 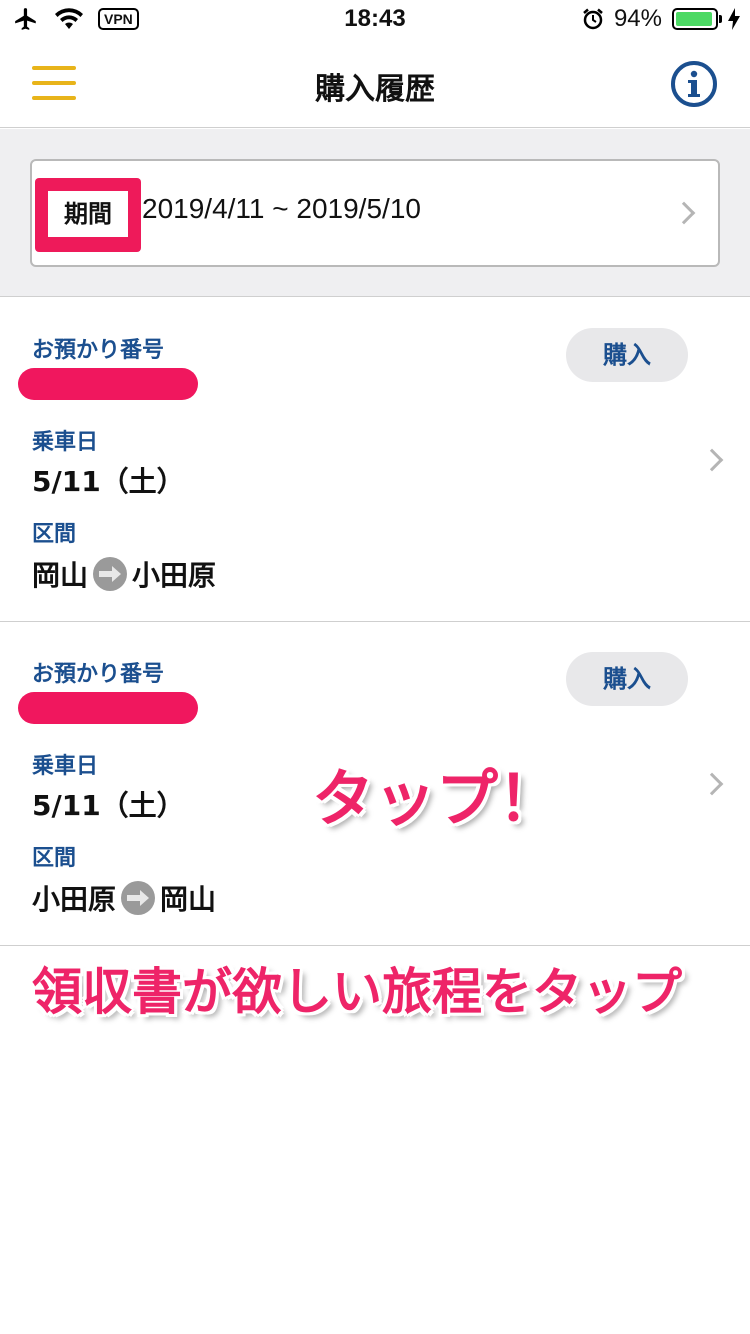 I want to click on period-selector: 期間 2019/4/11 ~ 2019/5/10, so click(x=375, y=213).